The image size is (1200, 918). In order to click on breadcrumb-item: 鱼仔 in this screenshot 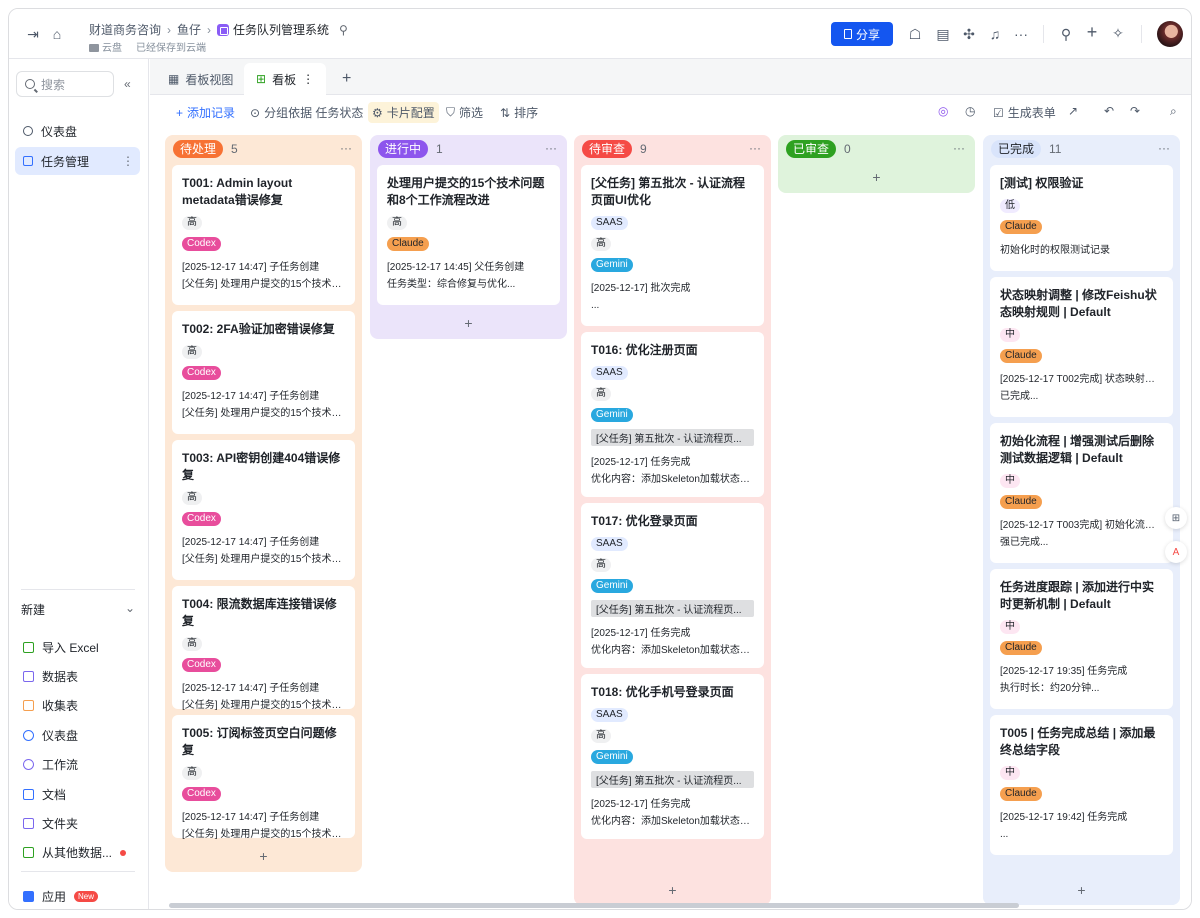, I will do `click(189, 29)`.